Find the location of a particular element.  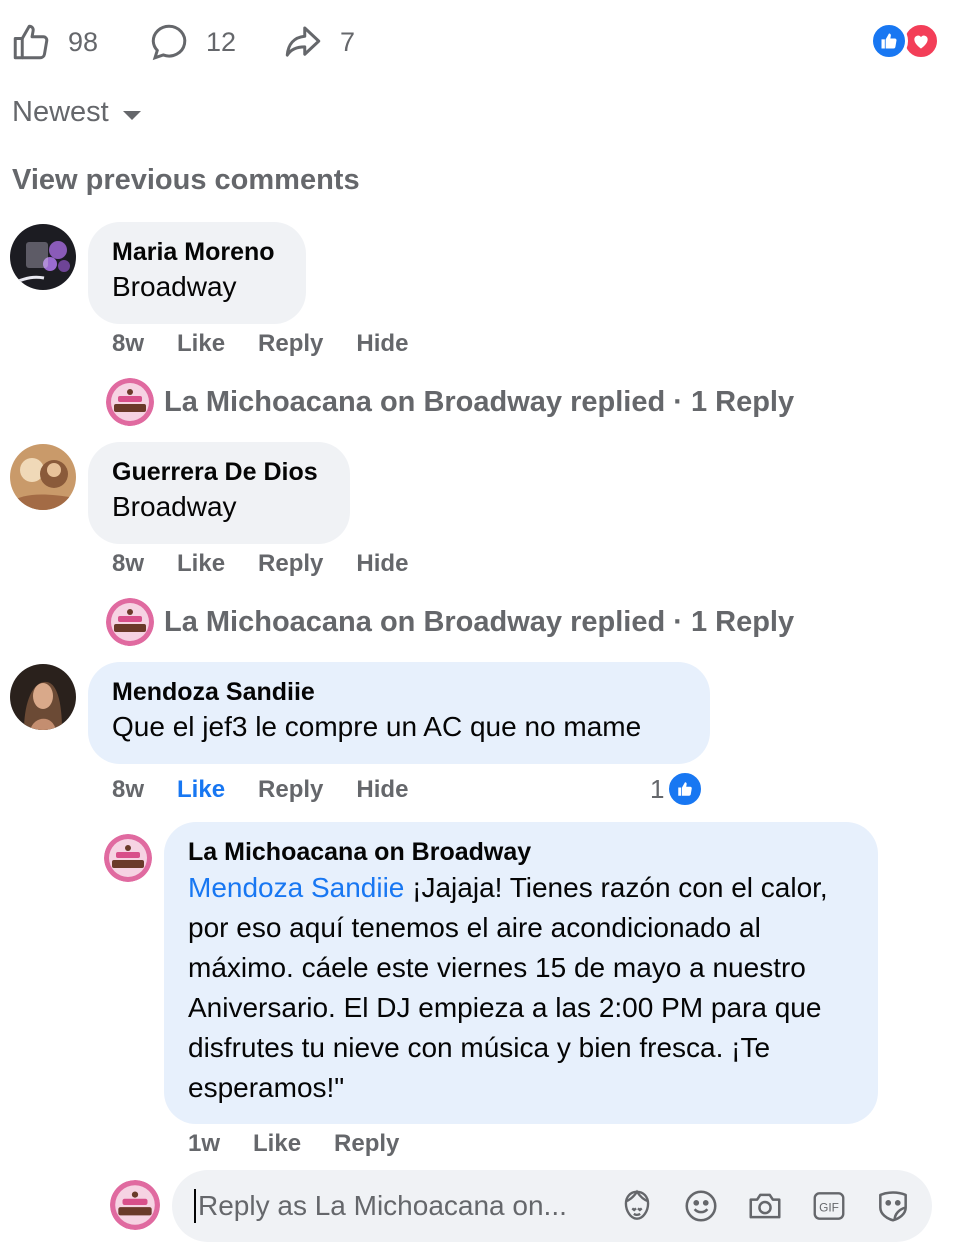

reply-author: La Michoacana on Broadway is located at coordinates (521, 852).